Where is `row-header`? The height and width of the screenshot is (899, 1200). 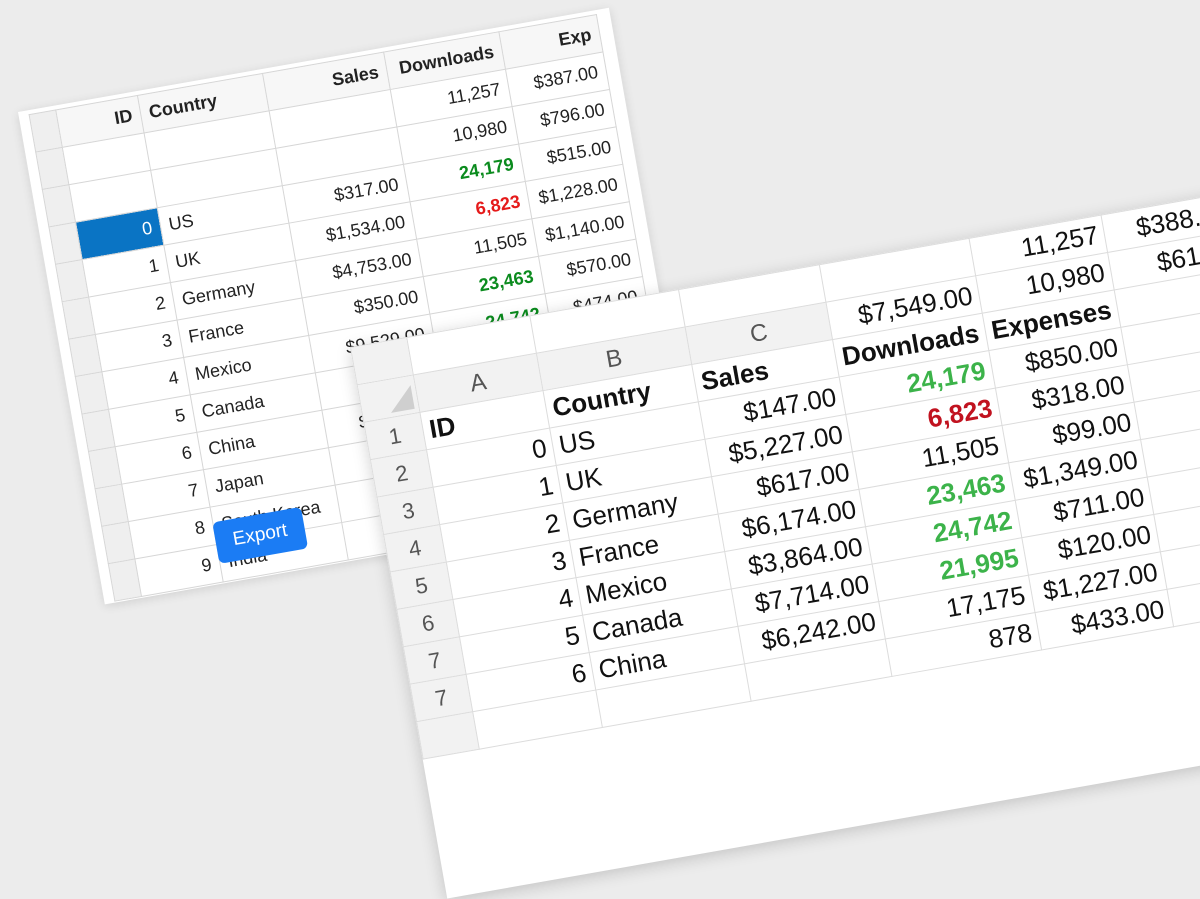 row-header is located at coordinates (448, 735).